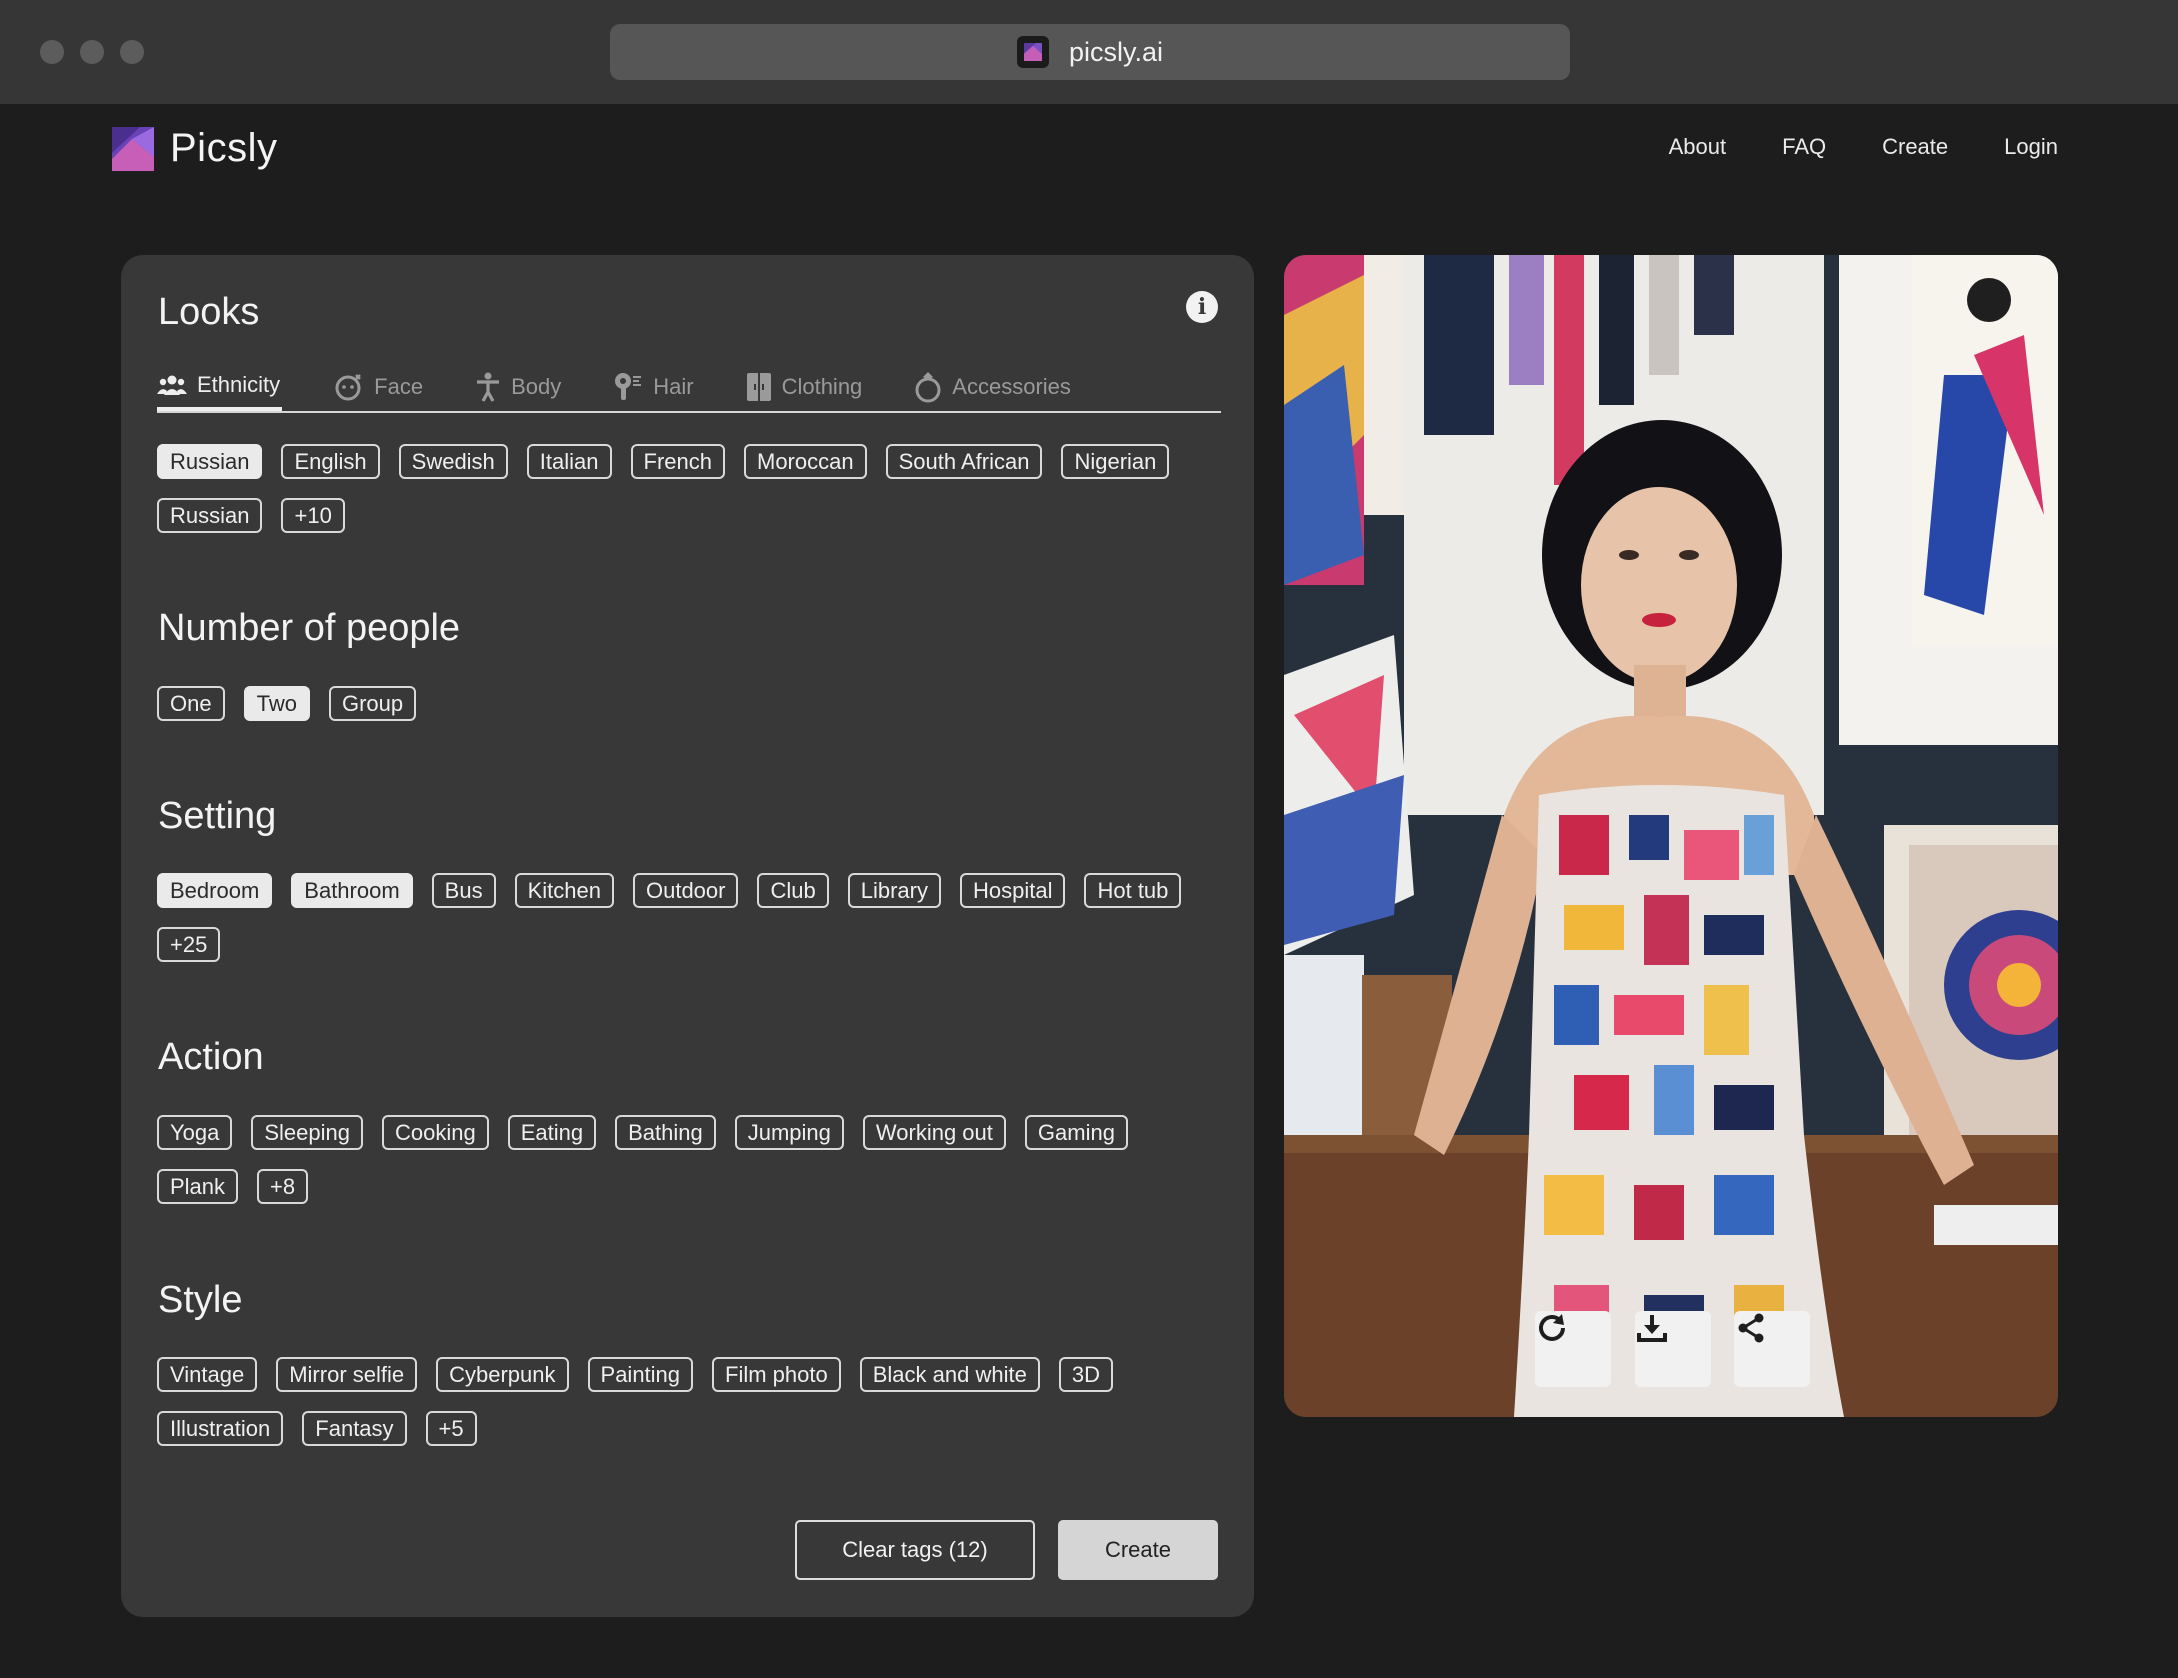 The height and width of the screenshot is (1678, 2178). Describe the element at coordinates (805, 461) in the screenshot. I see `chip-moroccan: Moroccan` at that location.